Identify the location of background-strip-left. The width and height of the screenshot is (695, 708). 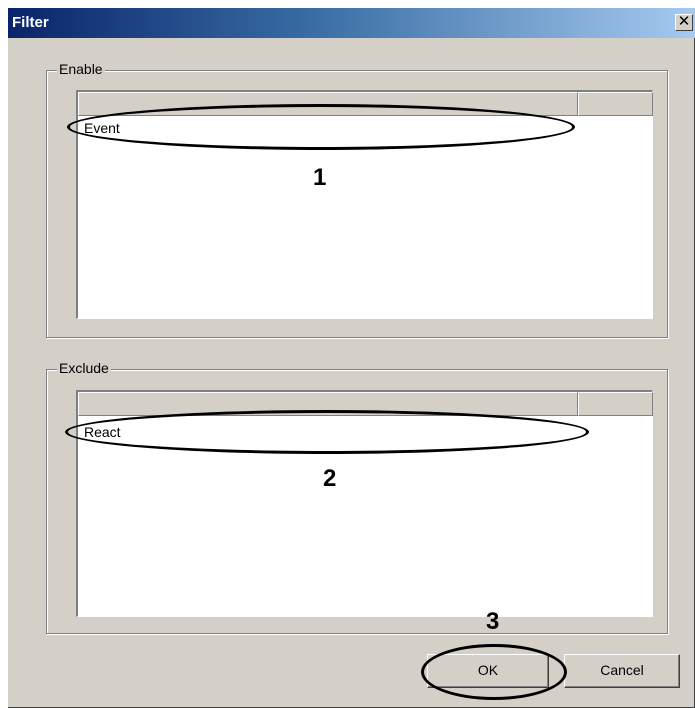
(4, 354).